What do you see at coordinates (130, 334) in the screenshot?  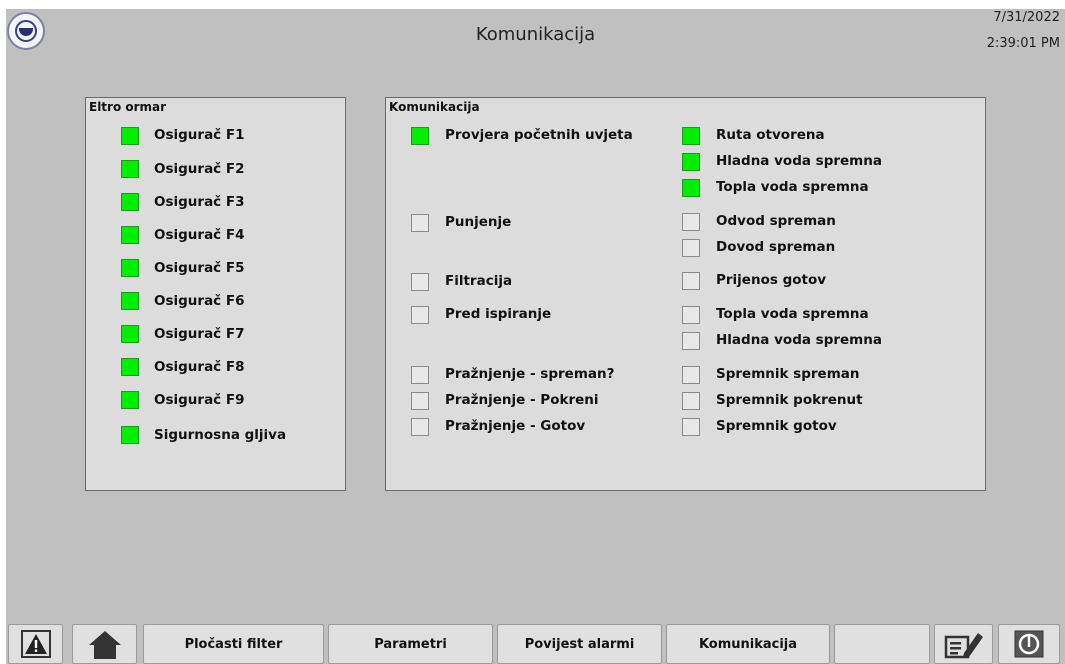 I see `indicator-osigurac-f7` at bounding box center [130, 334].